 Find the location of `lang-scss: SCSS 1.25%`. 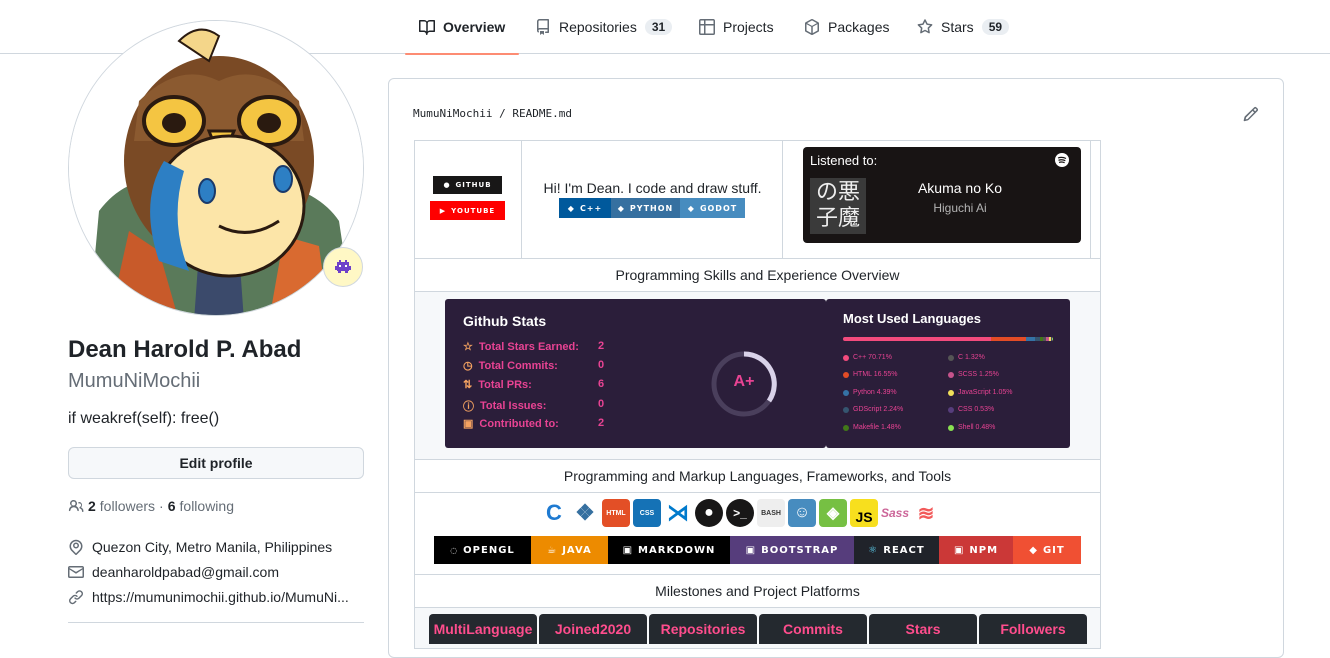

lang-scss: SCSS 1.25% is located at coordinates (973, 374).